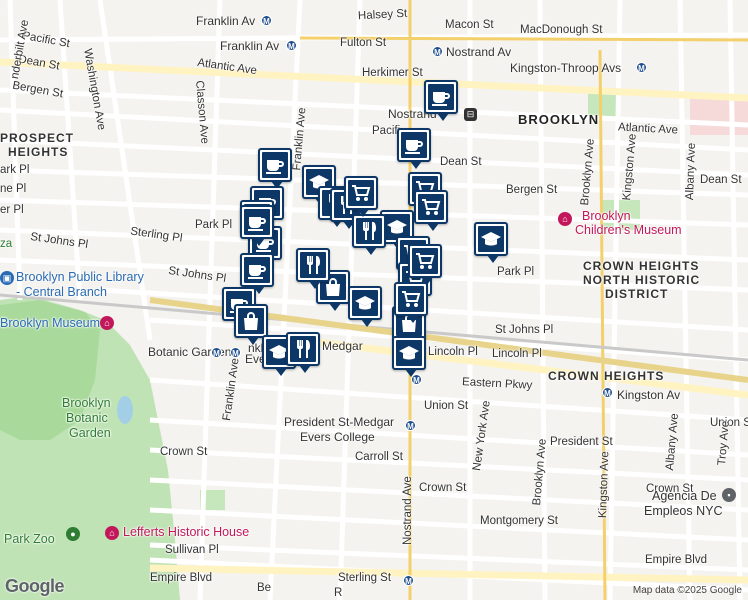 The image size is (748, 600). Describe the element at coordinates (184, 452) in the screenshot. I see `label-crown-st-w: Crown St` at that location.